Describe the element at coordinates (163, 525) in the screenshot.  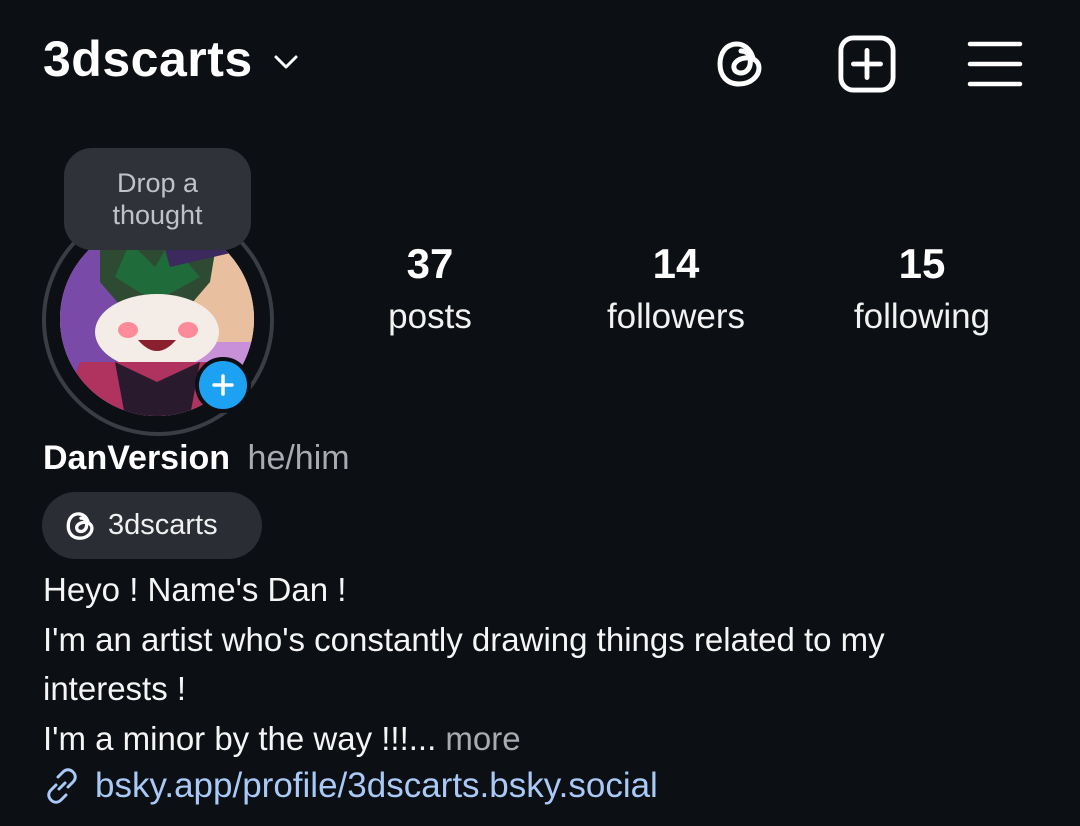
I see `threads-handle: 3dscarts` at that location.